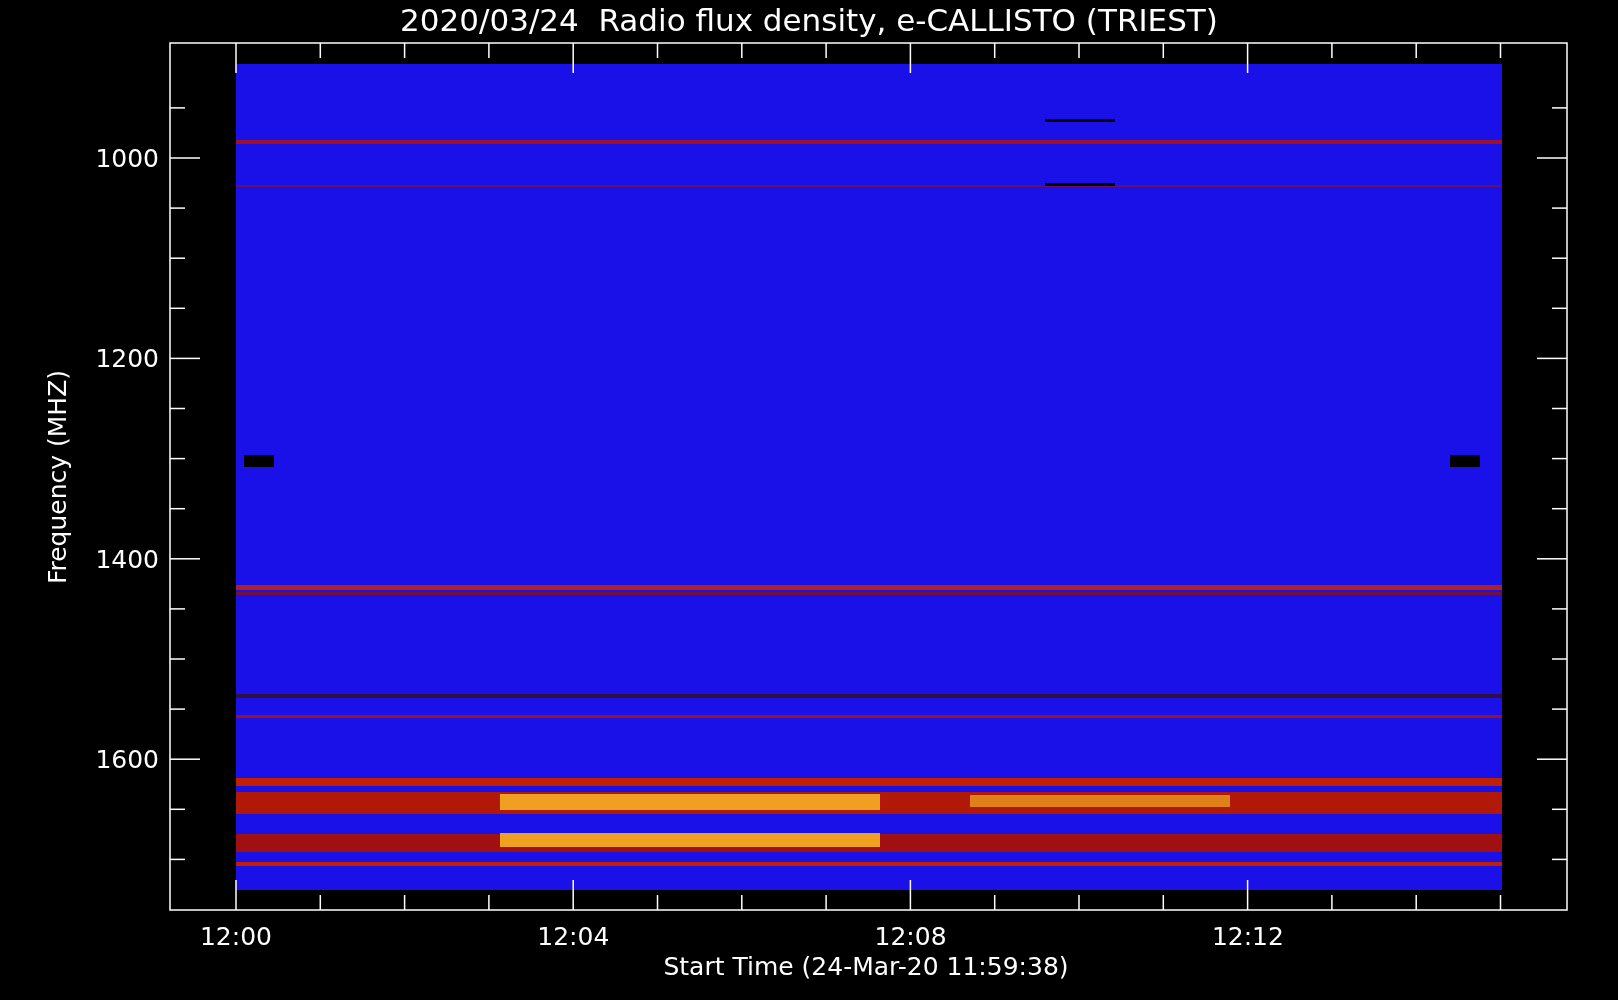  I want to click on chart-title: 2020/03/24 Radio flux density, e-CALLISTO (TRIEST), so click(809, 20).